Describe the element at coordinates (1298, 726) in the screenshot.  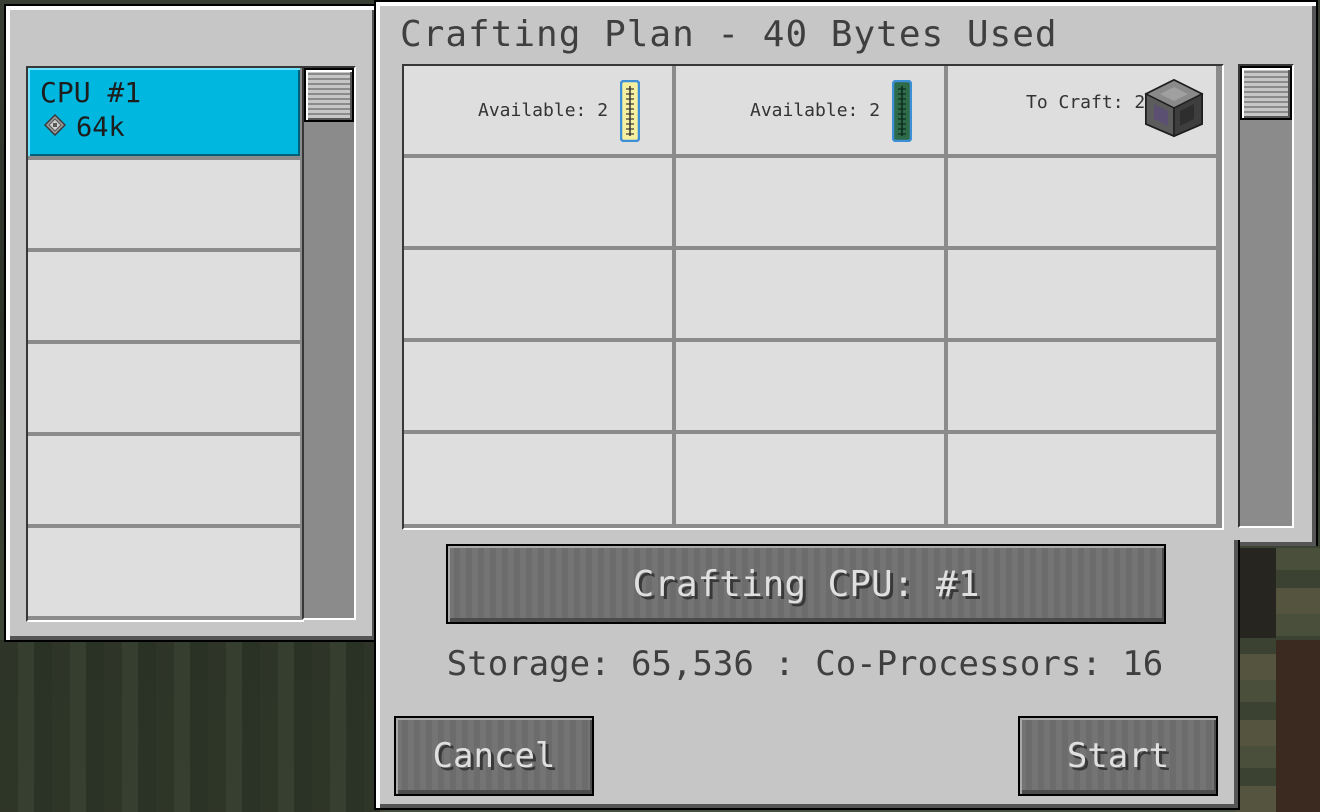
I see `dirt-terrain` at that location.